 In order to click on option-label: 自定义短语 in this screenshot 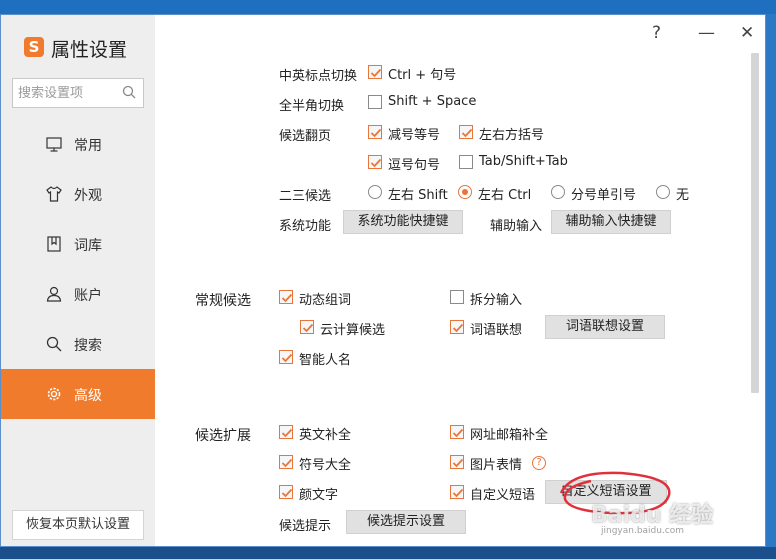, I will do `click(503, 495)`.